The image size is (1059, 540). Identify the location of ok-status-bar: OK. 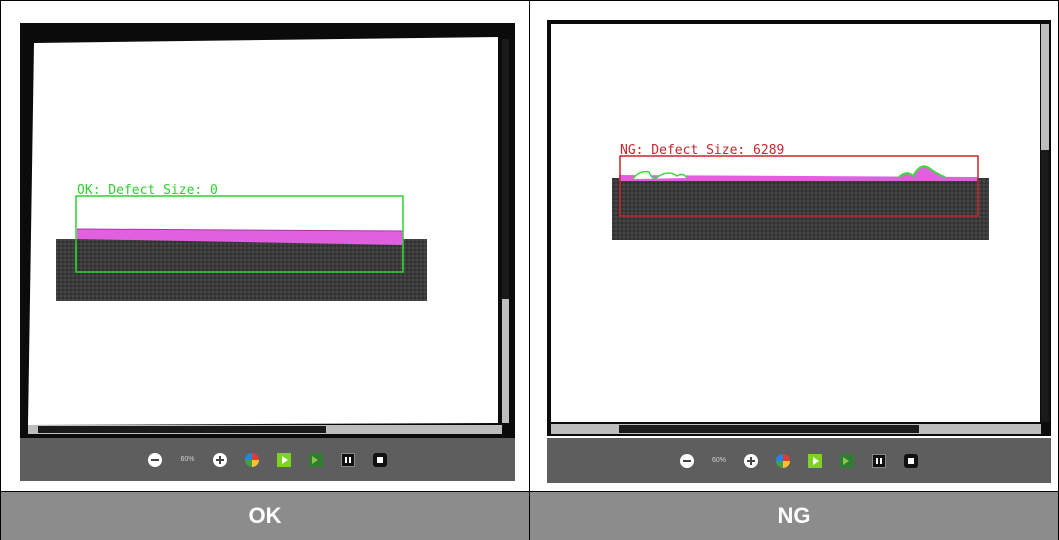
(265, 516).